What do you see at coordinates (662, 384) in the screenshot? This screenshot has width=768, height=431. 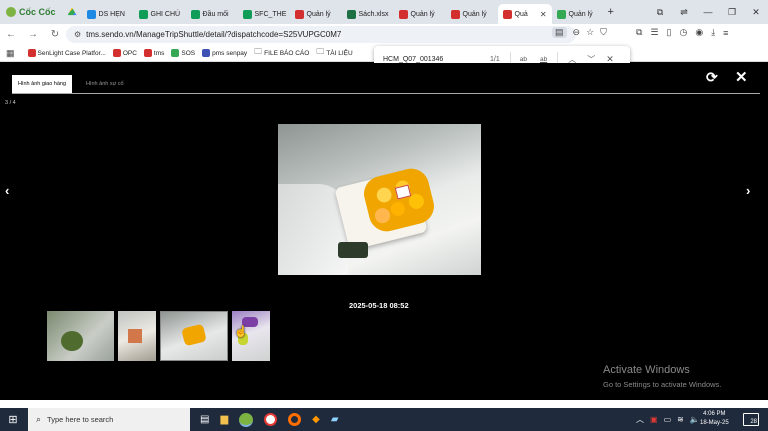 I see `activate-windows-subtitle: Go to Settings to activate Windows.` at bounding box center [662, 384].